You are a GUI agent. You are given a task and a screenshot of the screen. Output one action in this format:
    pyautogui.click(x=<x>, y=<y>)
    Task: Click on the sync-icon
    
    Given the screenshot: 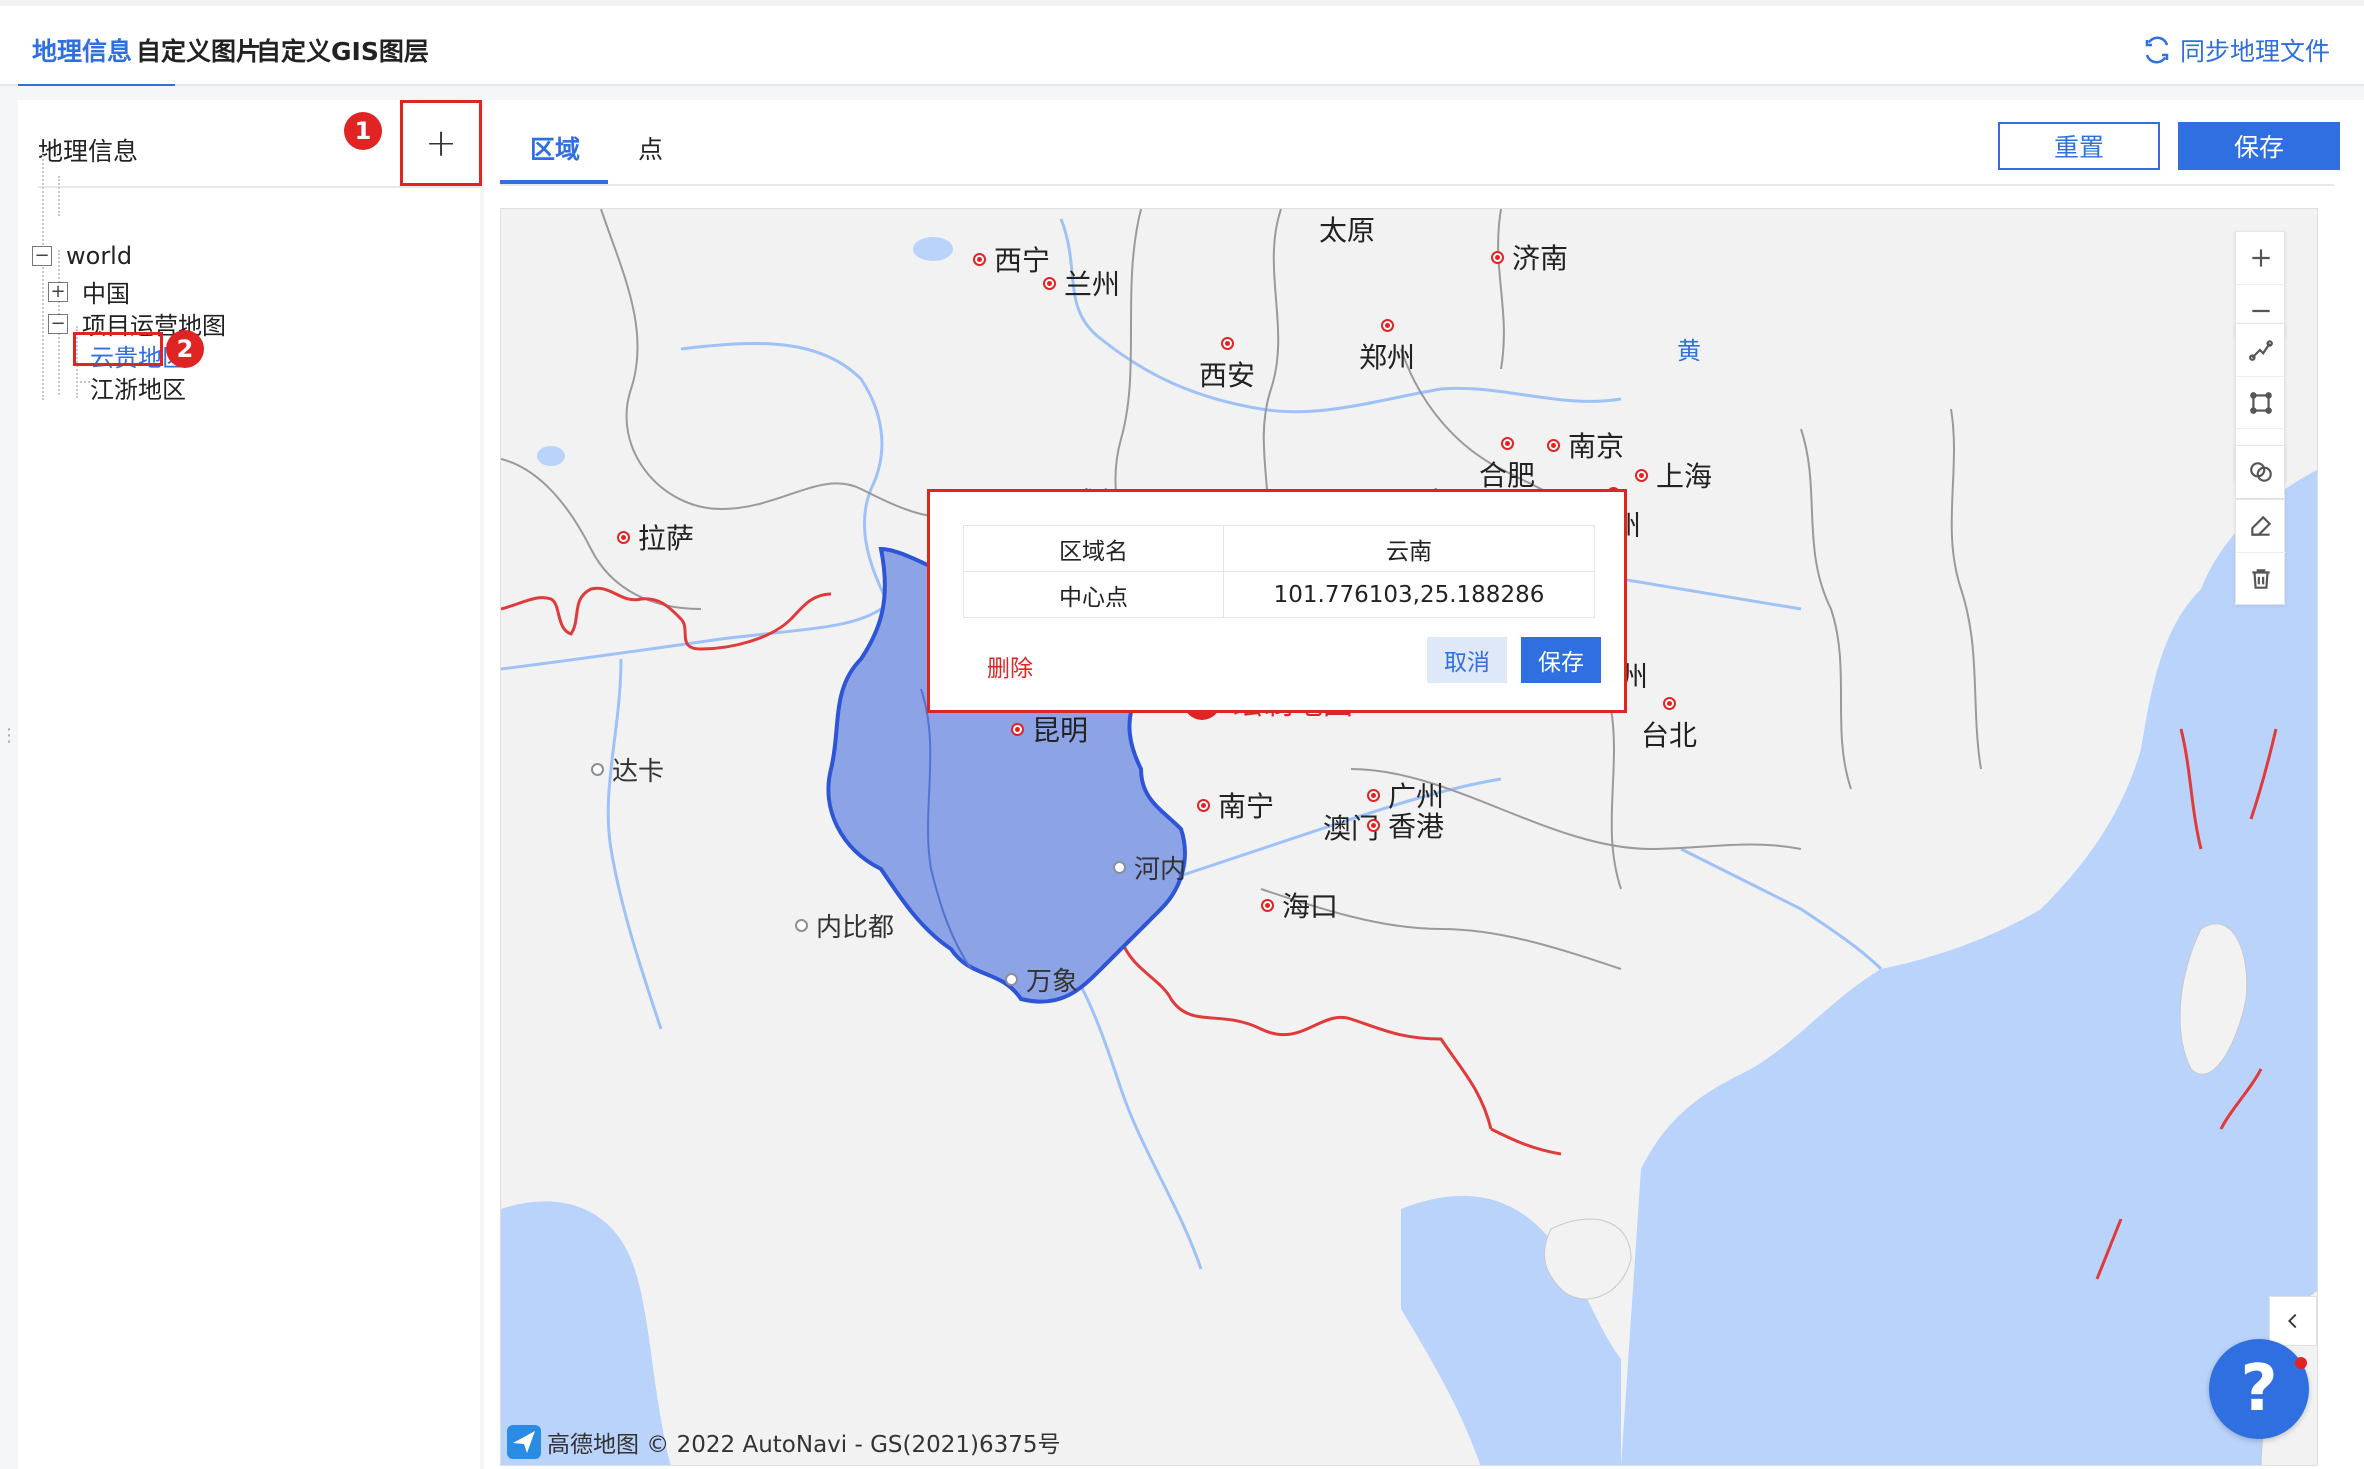 What is the action you would take?
    pyautogui.click(x=2157, y=50)
    